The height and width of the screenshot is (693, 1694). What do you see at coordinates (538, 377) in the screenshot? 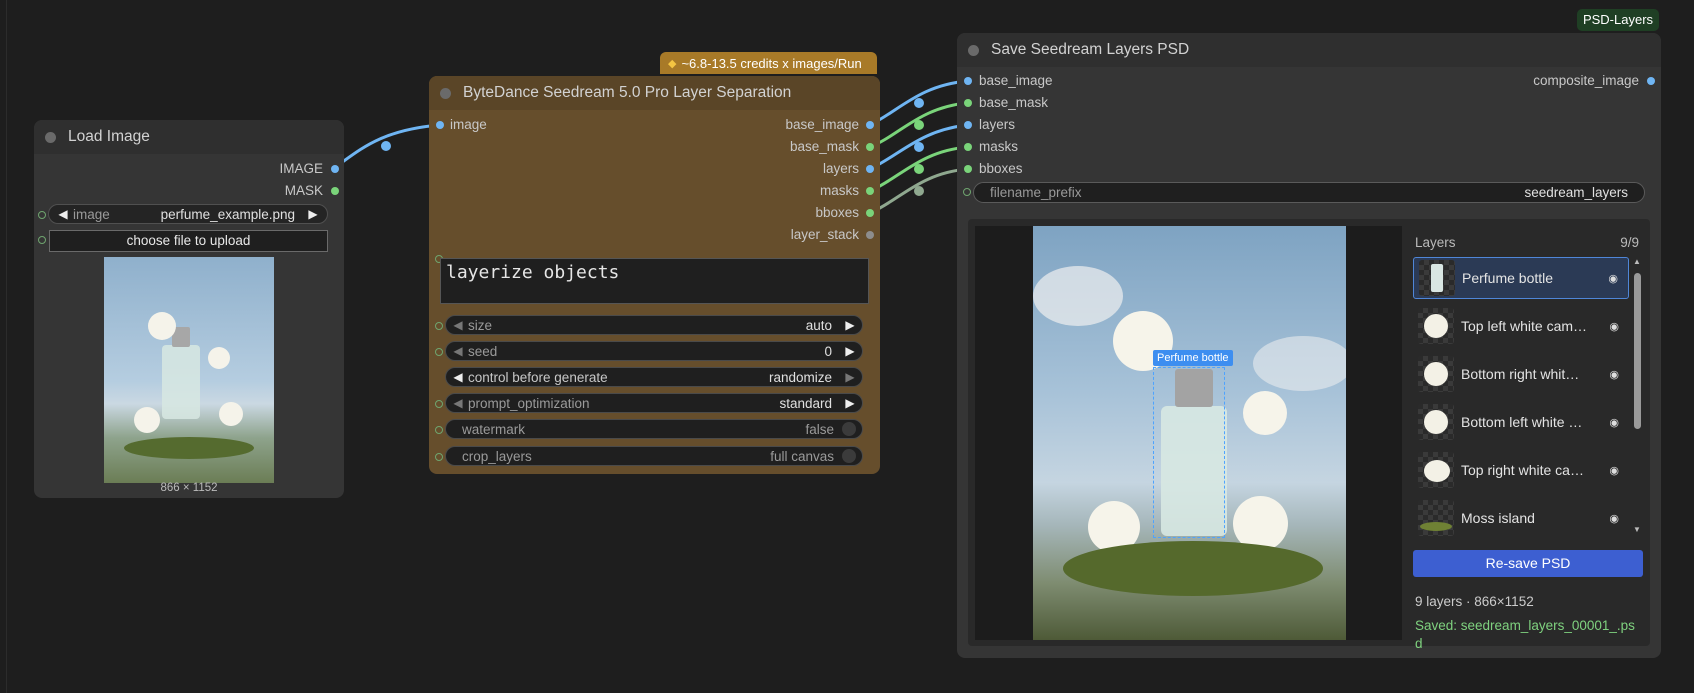
I see `widget-name: control before generate` at bounding box center [538, 377].